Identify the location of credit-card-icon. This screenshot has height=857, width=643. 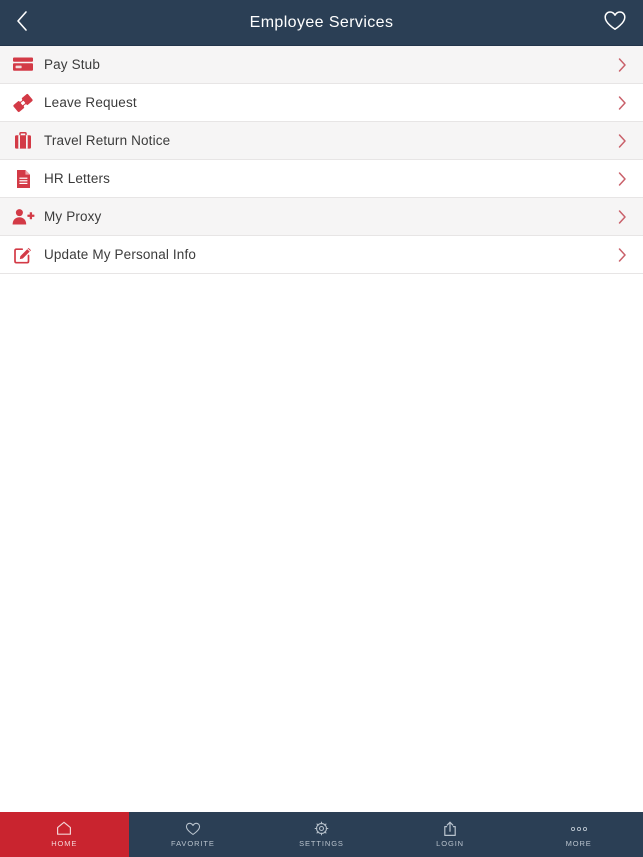
(23, 65).